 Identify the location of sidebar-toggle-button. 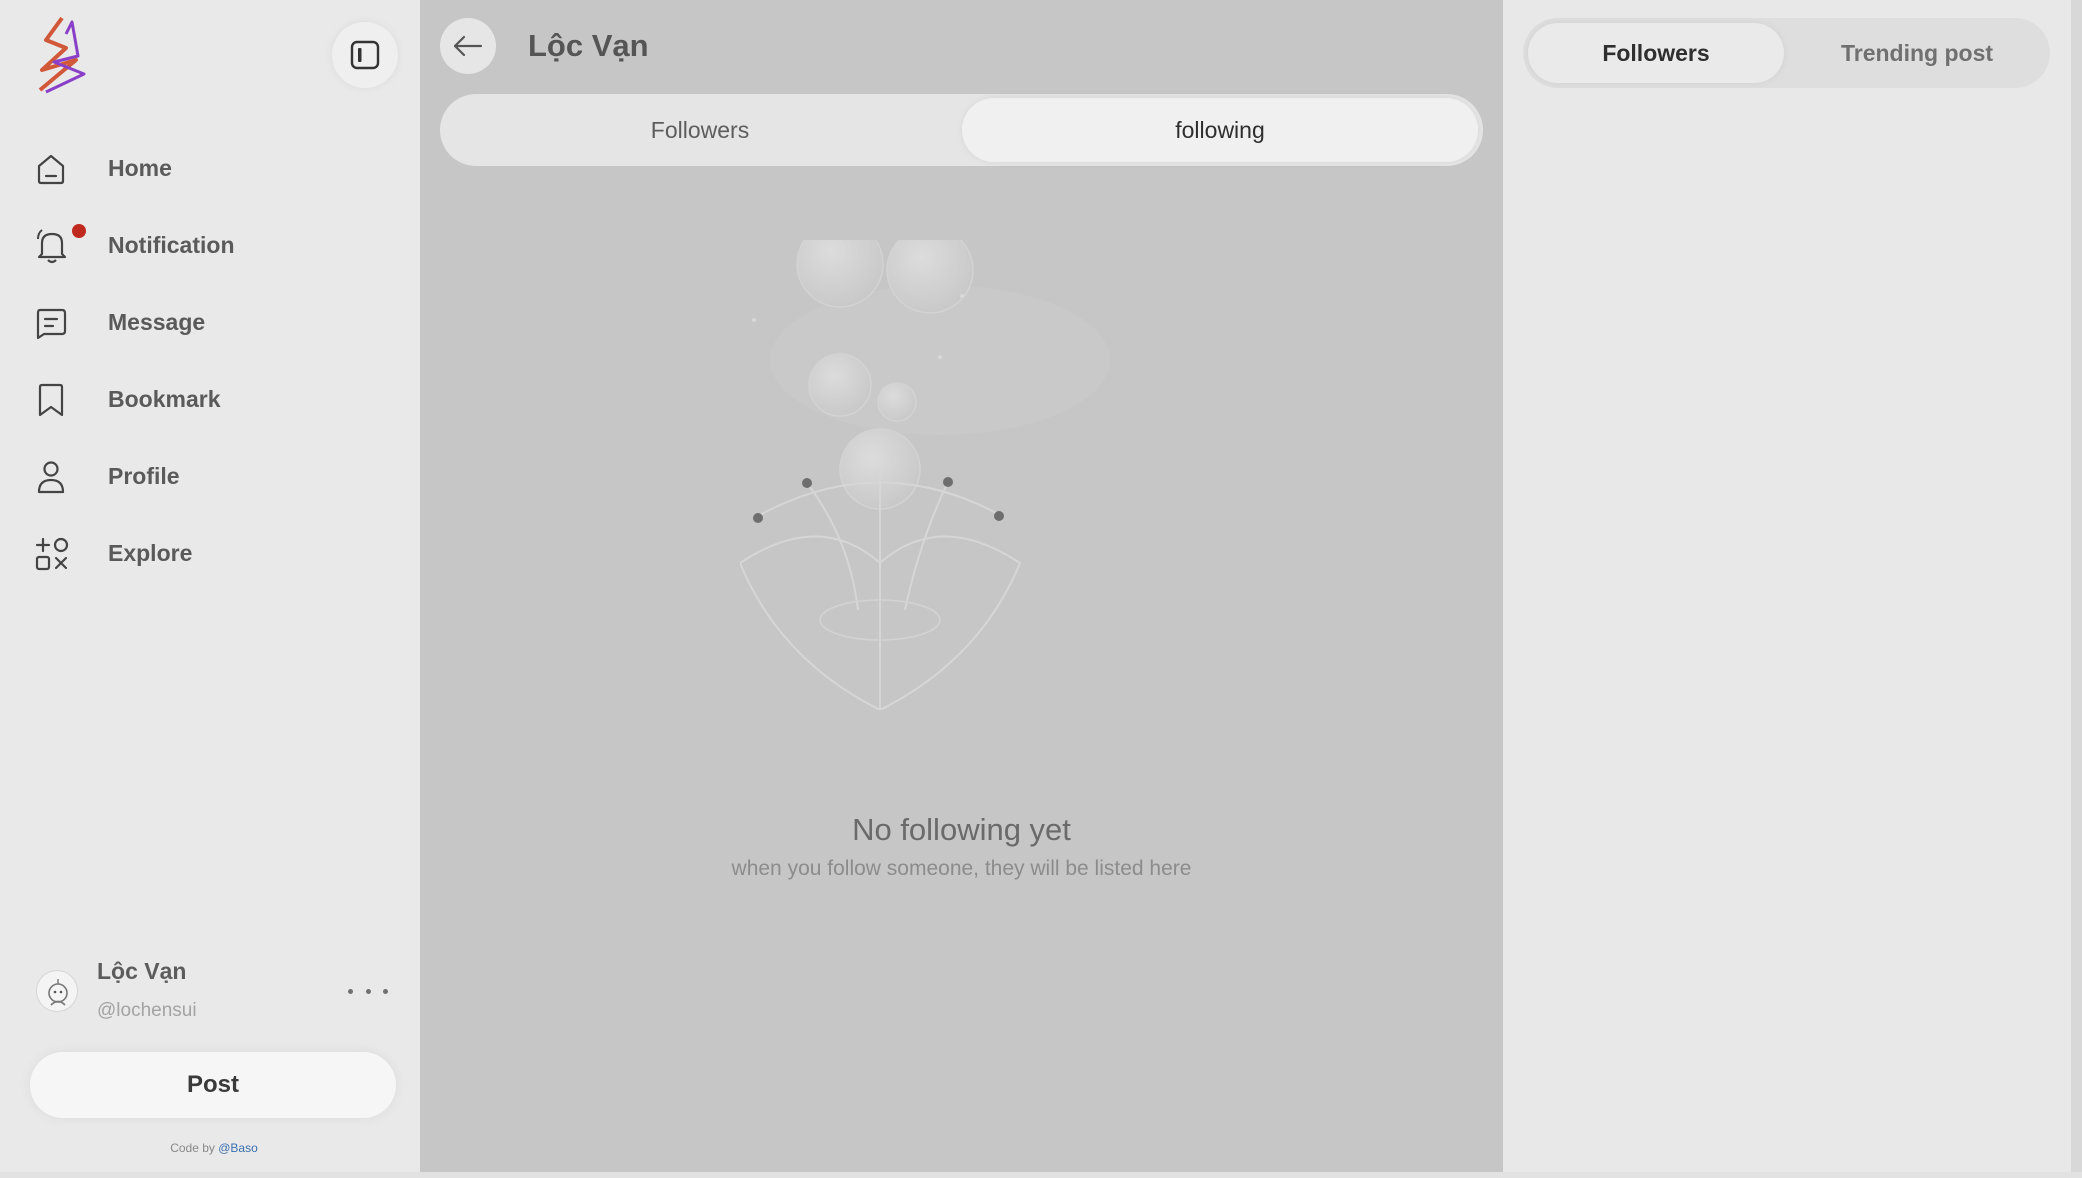
(365, 55).